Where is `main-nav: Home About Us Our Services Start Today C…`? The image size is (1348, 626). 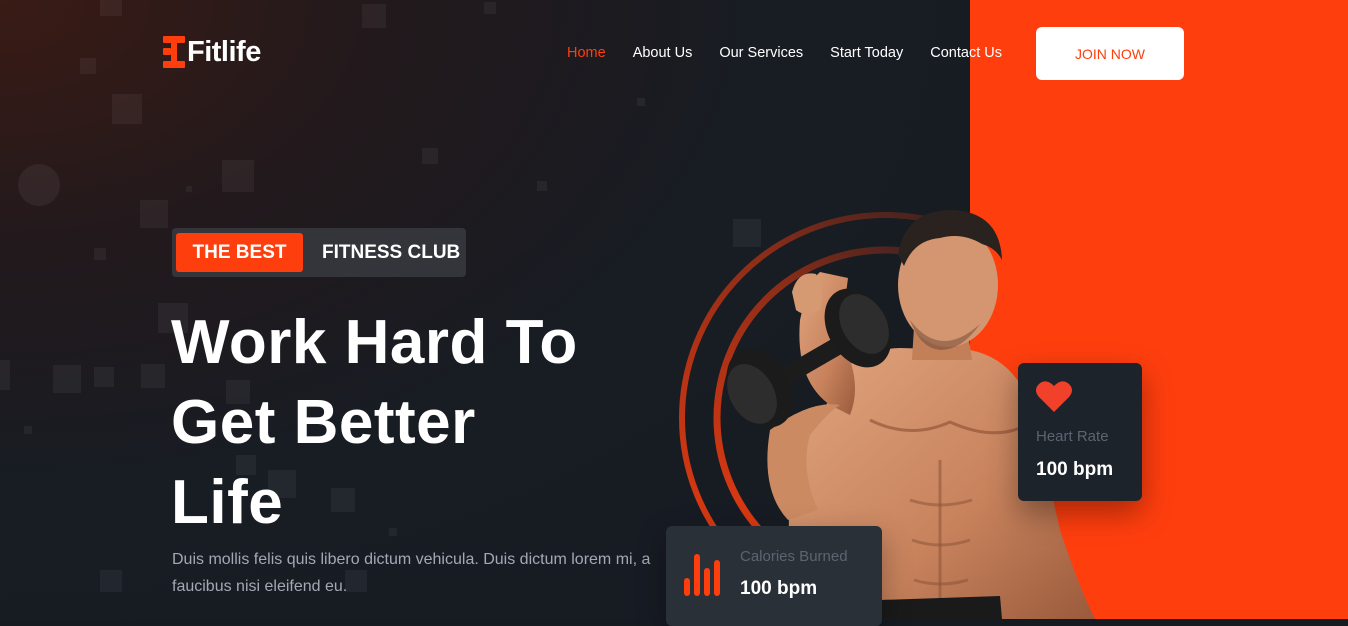 main-nav: Home About Us Our Services Start Today C… is located at coordinates (798, 53).